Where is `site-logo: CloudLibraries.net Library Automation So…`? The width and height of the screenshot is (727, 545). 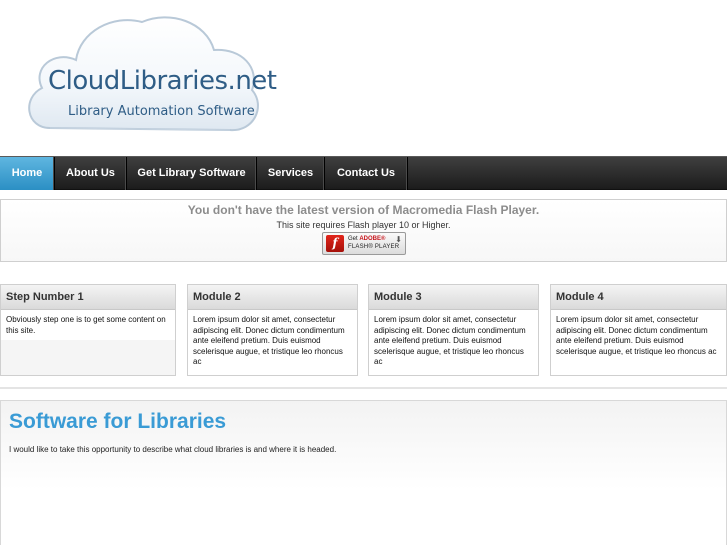 site-logo: CloudLibraries.net Library Automation So… is located at coordinates (148, 77).